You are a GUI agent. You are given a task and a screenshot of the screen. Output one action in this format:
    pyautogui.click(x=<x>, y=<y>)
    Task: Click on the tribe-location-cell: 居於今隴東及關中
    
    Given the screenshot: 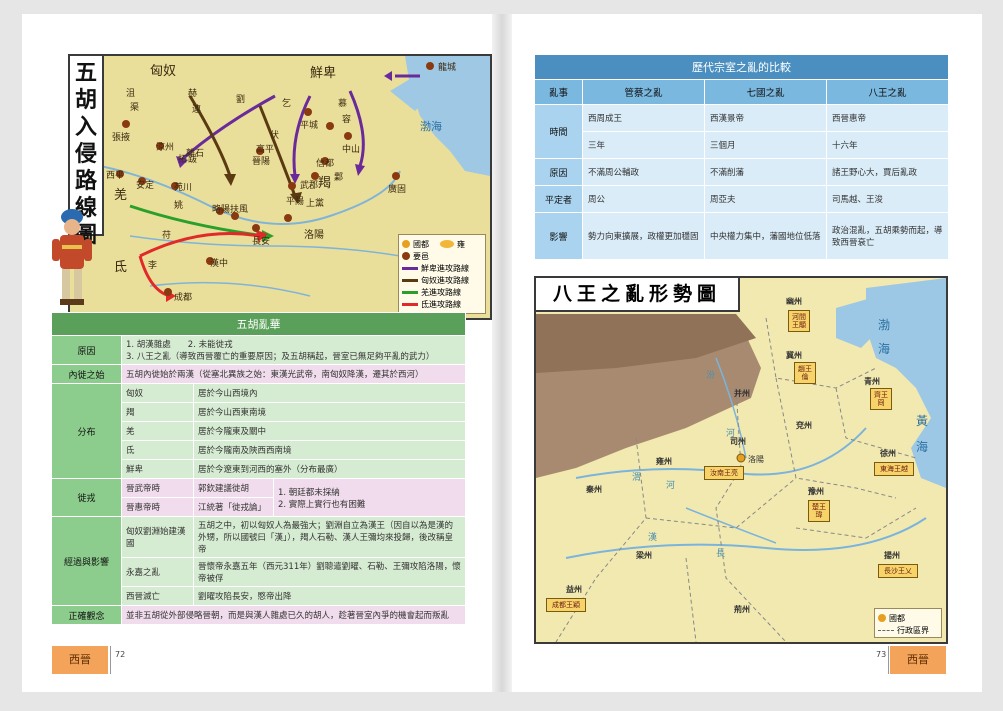 What is the action you would take?
    pyautogui.click(x=329, y=431)
    